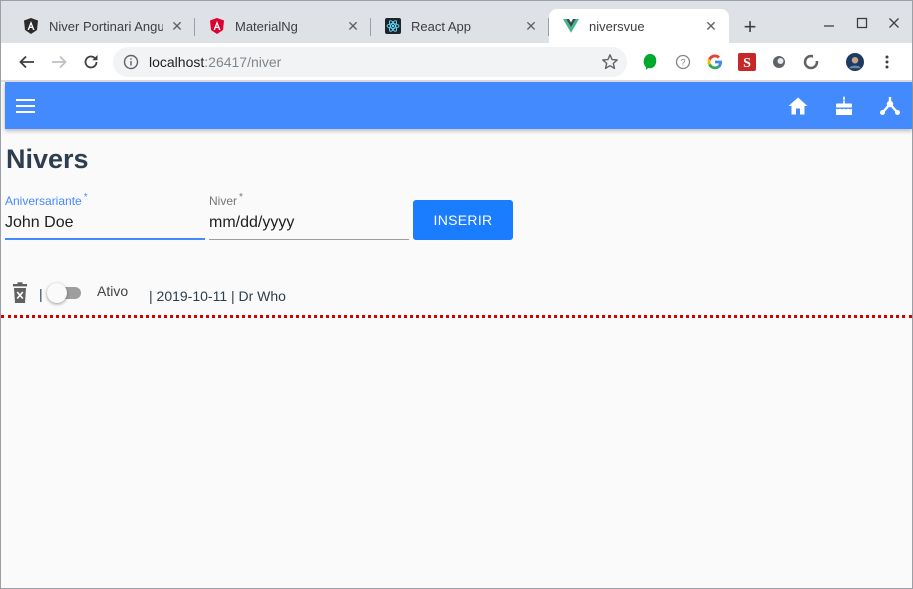  Describe the element at coordinates (894, 23) in the screenshot. I see `close-window-icon` at that location.